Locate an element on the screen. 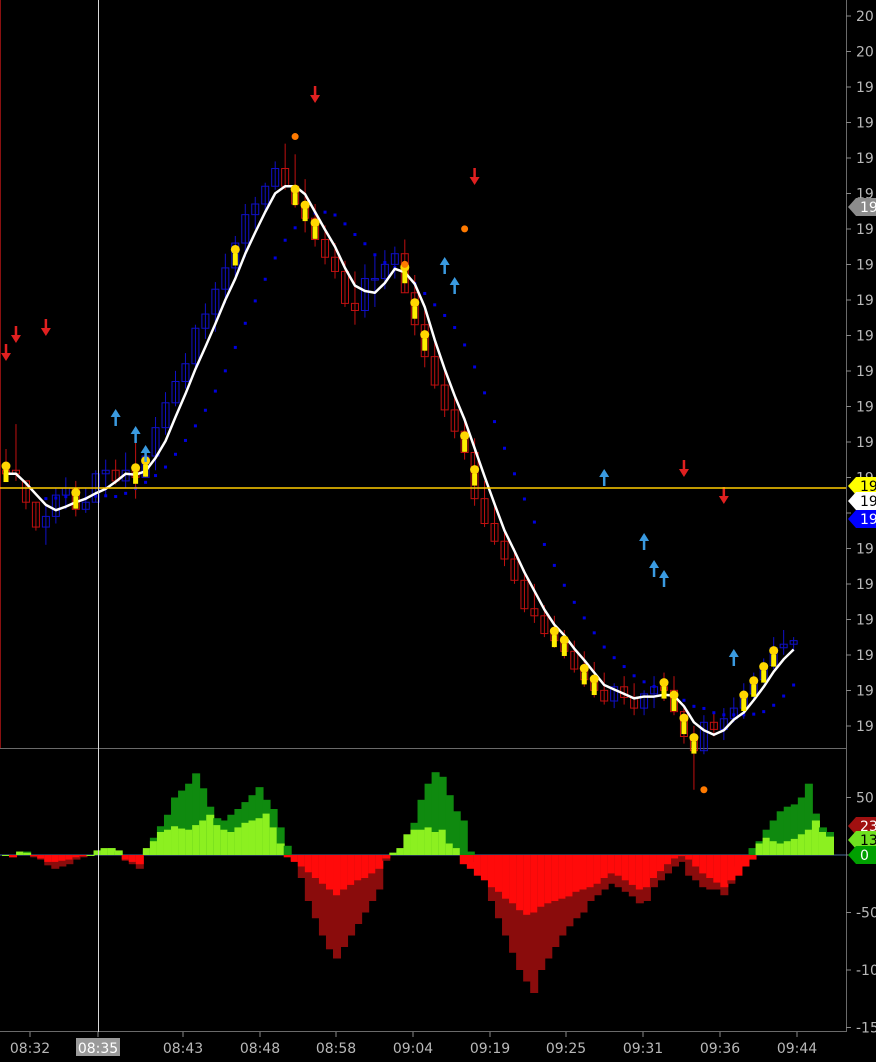  price-tag-white-label: 19 is located at coordinates (868, 502).